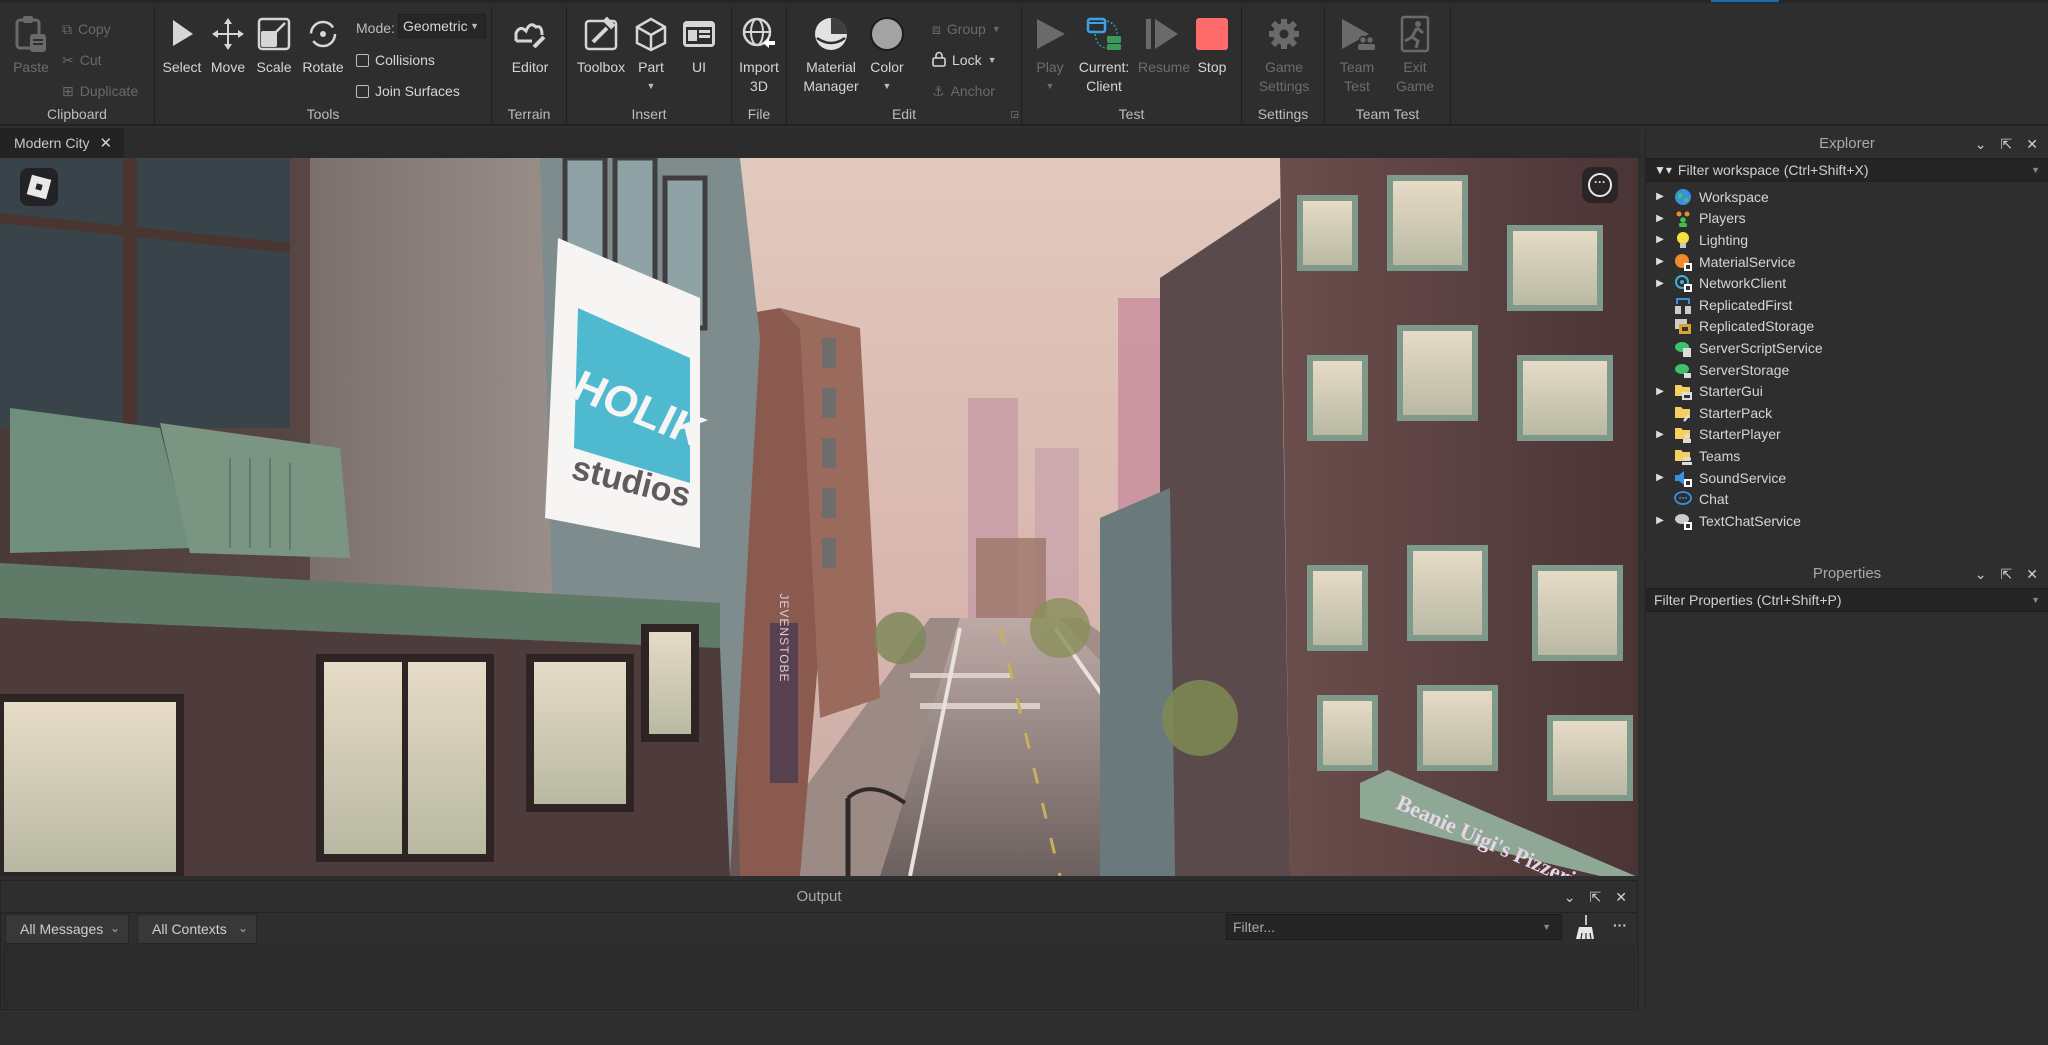 The width and height of the screenshot is (2048, 1045). What do you see at coordinates (31, 34) in the screenshot?
I see `clipboard-icon` at bounding box center [31, 34].